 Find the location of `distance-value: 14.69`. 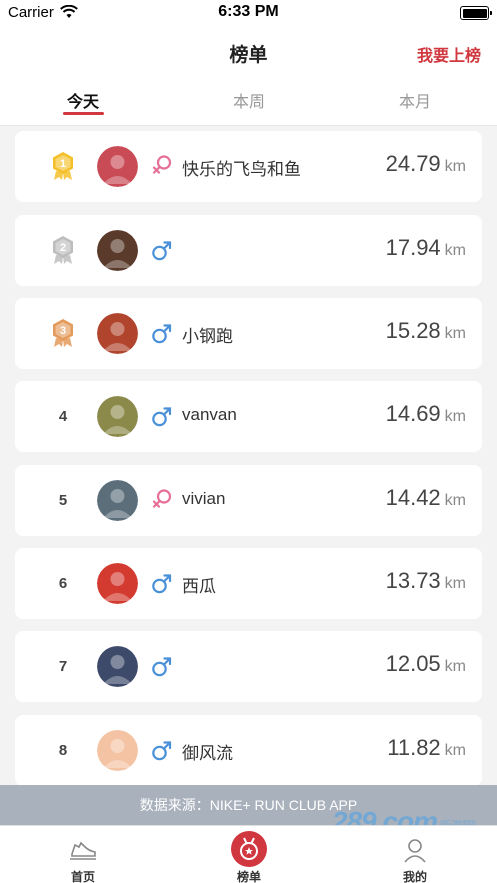

distance-value: 14.69 is located at coordinates (413, 413).